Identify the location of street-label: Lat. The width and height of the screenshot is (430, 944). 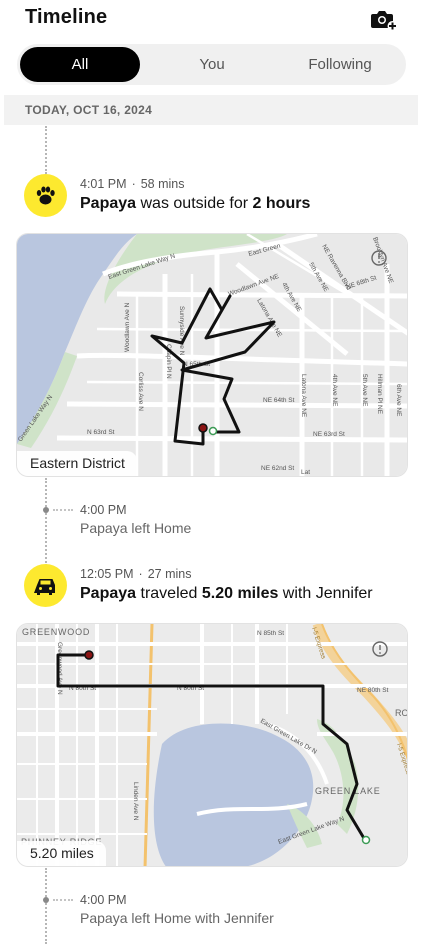
(305, 472).